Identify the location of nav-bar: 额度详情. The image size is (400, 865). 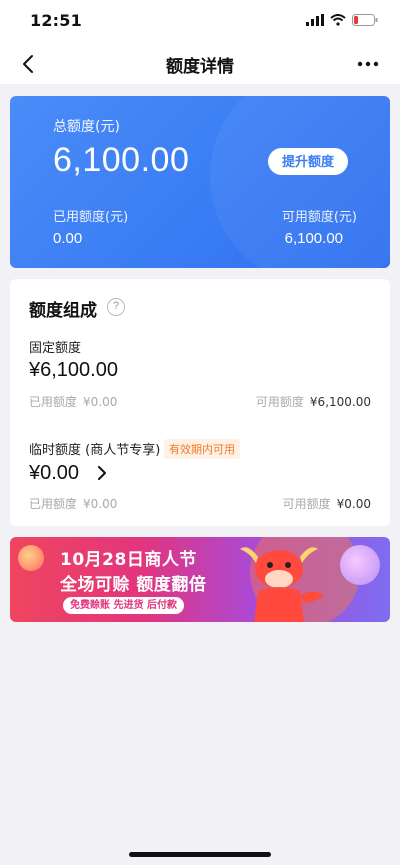
(200, 64).